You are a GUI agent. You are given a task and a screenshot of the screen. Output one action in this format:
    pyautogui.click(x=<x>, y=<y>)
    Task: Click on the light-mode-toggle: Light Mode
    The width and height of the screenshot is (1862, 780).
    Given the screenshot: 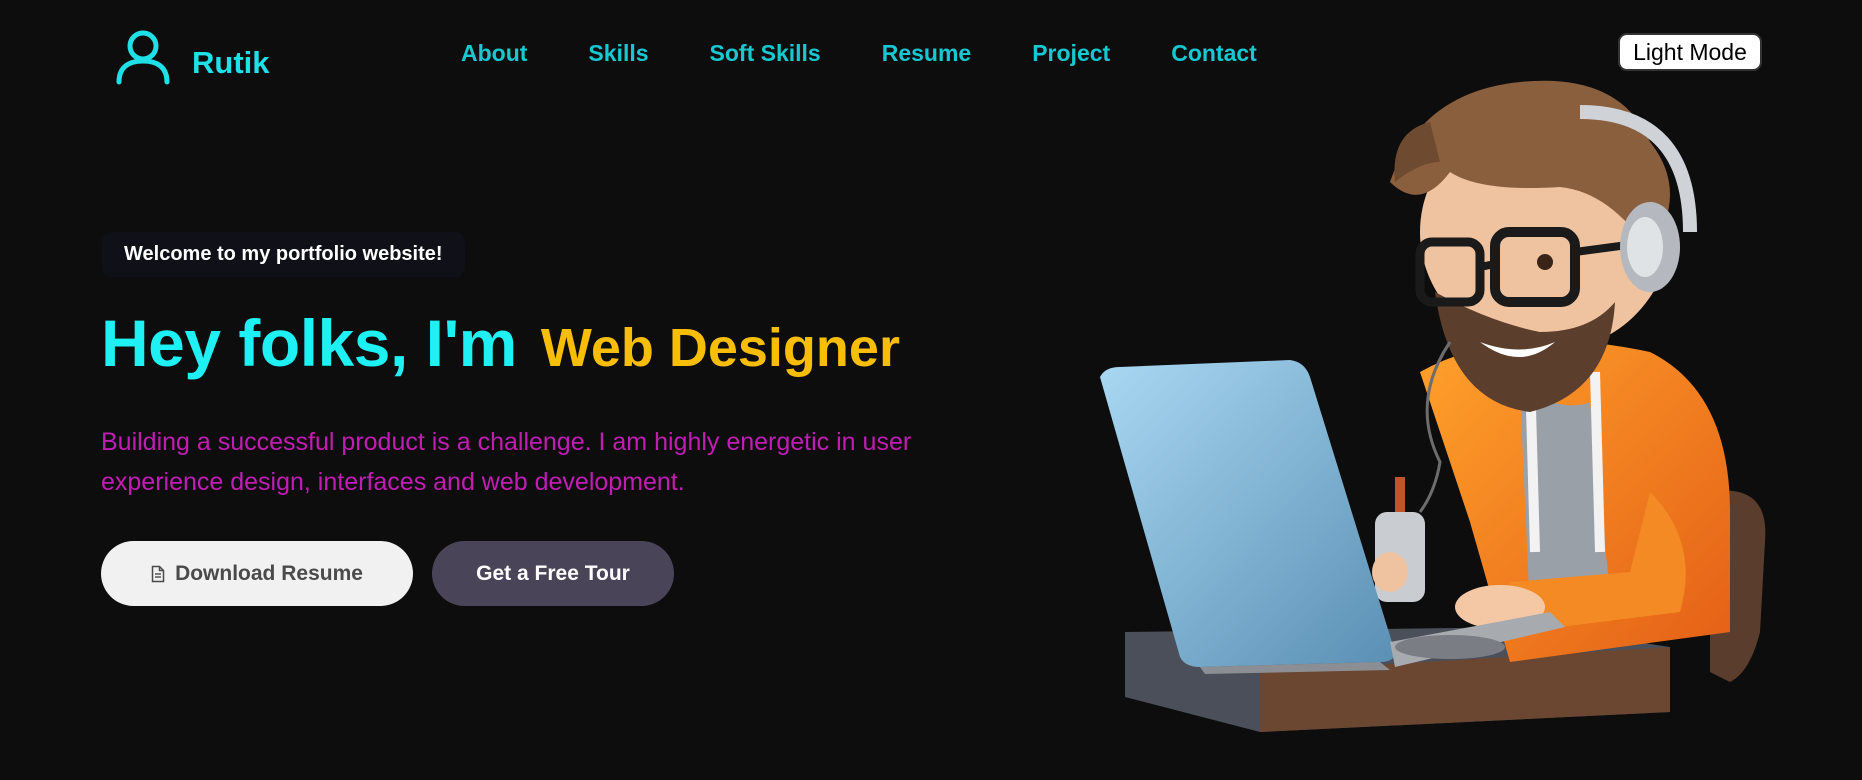 What is the action you would take?
    pyautogui.click(x=1690, y=52)
    